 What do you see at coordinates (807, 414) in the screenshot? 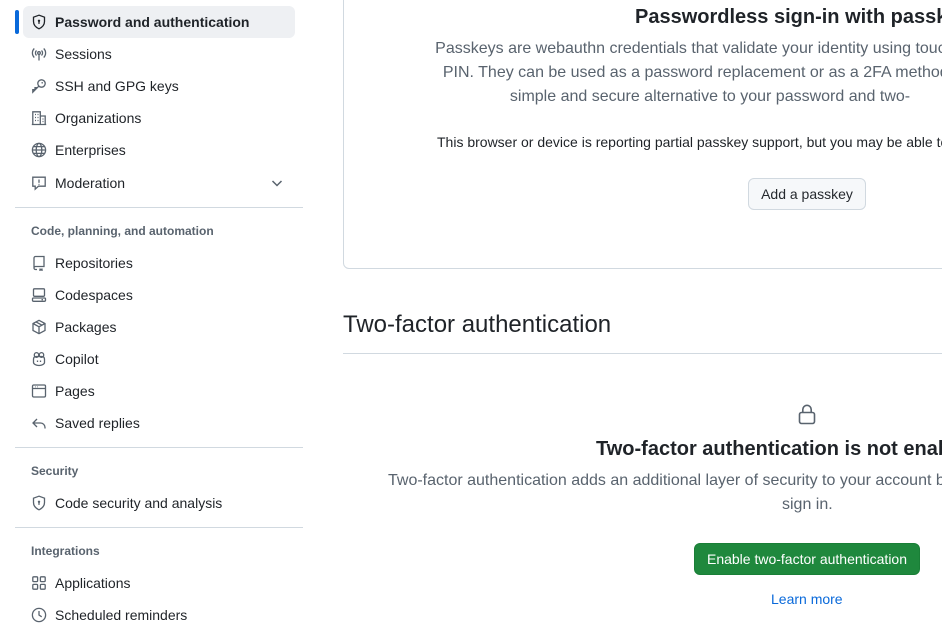
I see `lock-icon` at bounding box center [807, 414].